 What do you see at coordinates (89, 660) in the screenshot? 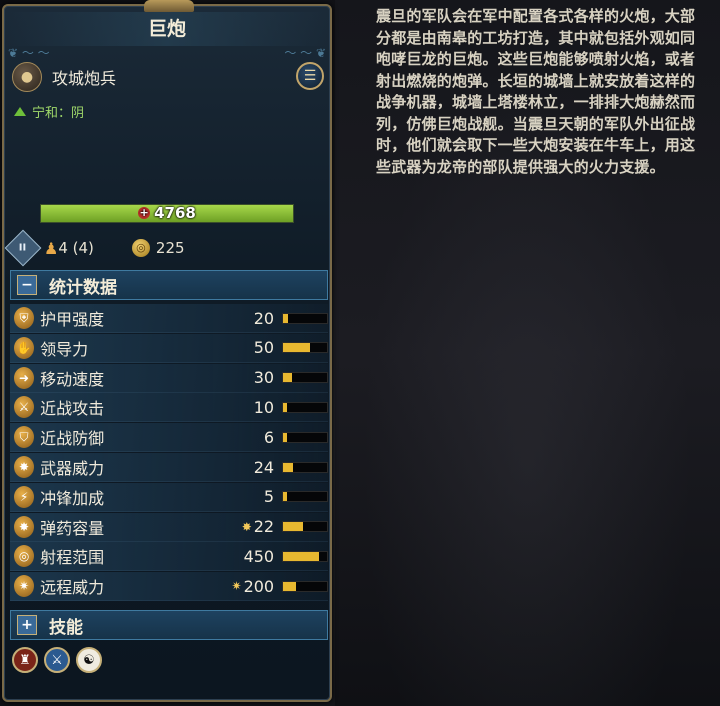
I see `yin-yang-icon: ☯` at bounding box center [89, 660].